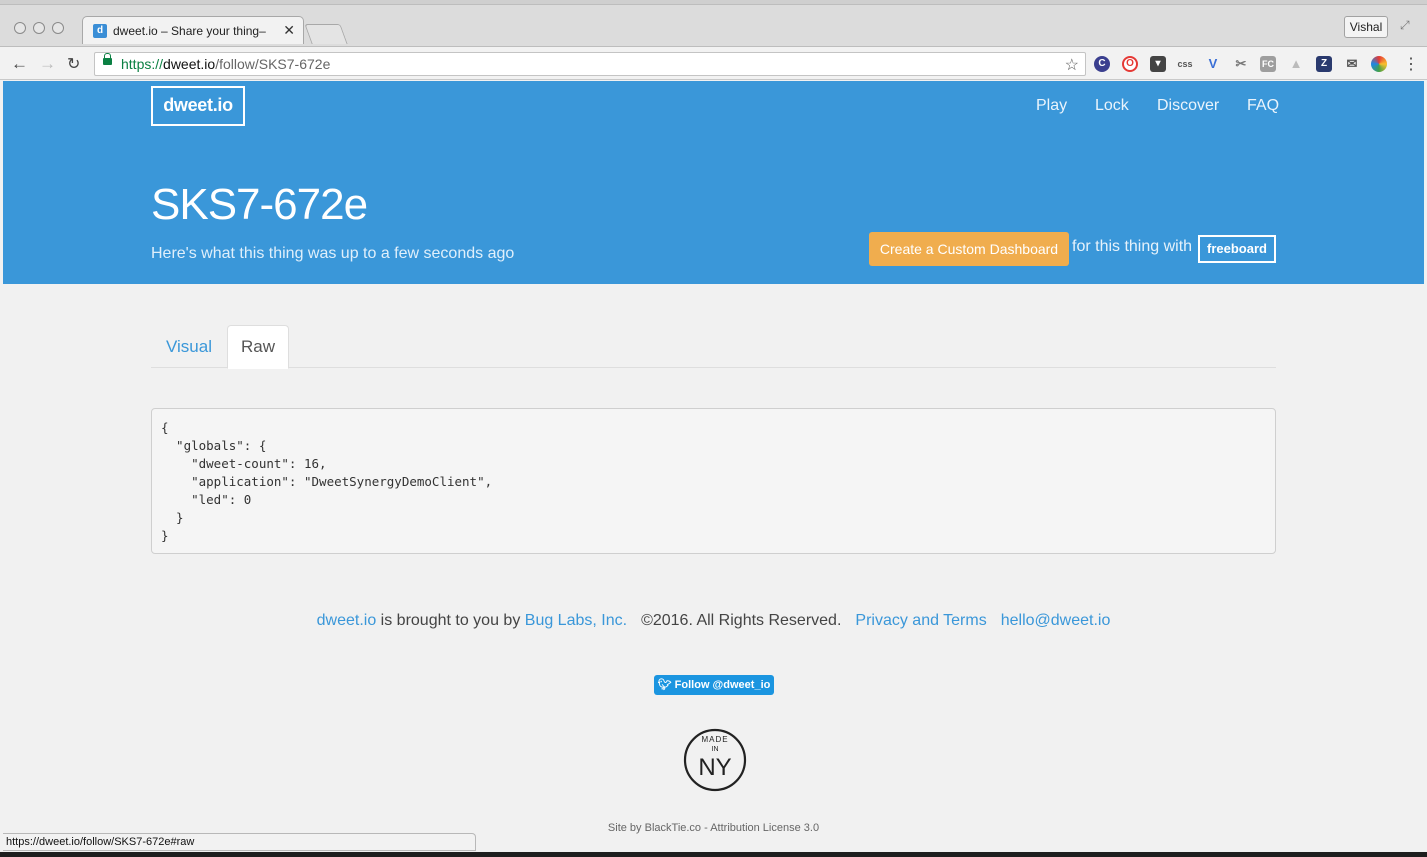  Describe the element at coordinates (741, 620) in the screenshot. I see `footer-copyright: ©2016. All Rights Reserved.` at that location.